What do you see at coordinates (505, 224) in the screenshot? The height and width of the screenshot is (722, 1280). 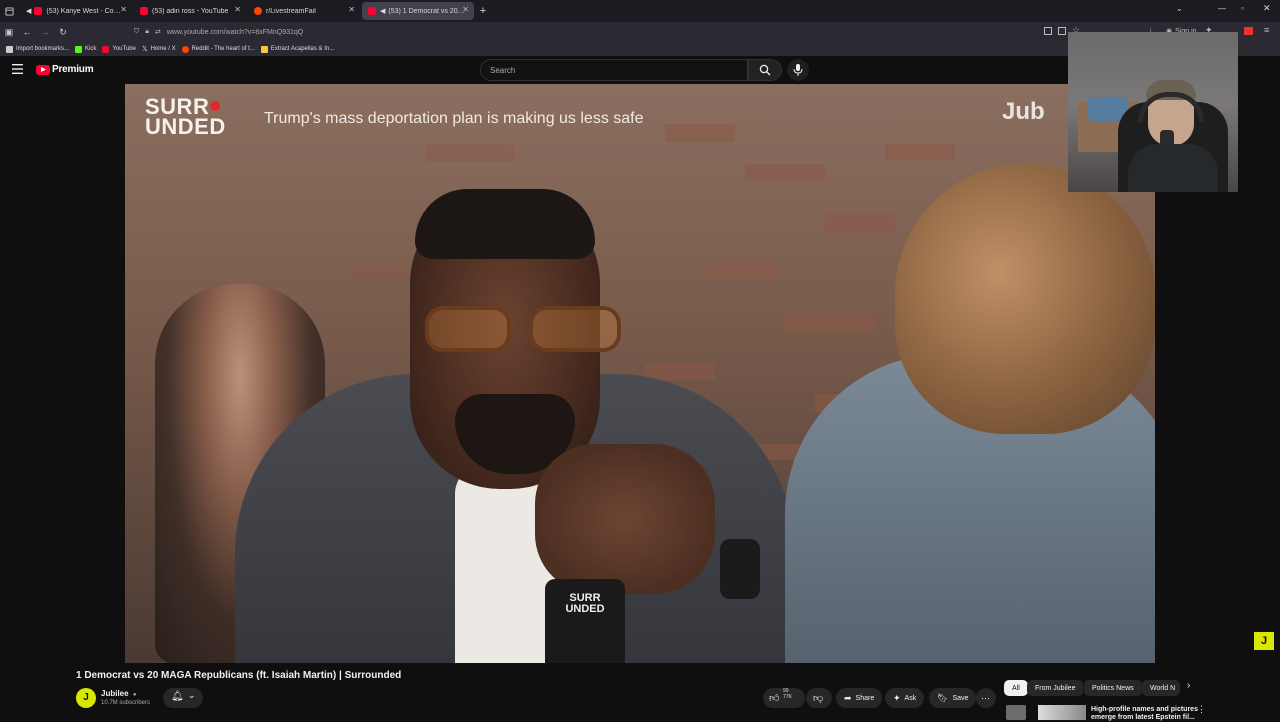 I see `speaker-hair` at bounding box center [505, 224].